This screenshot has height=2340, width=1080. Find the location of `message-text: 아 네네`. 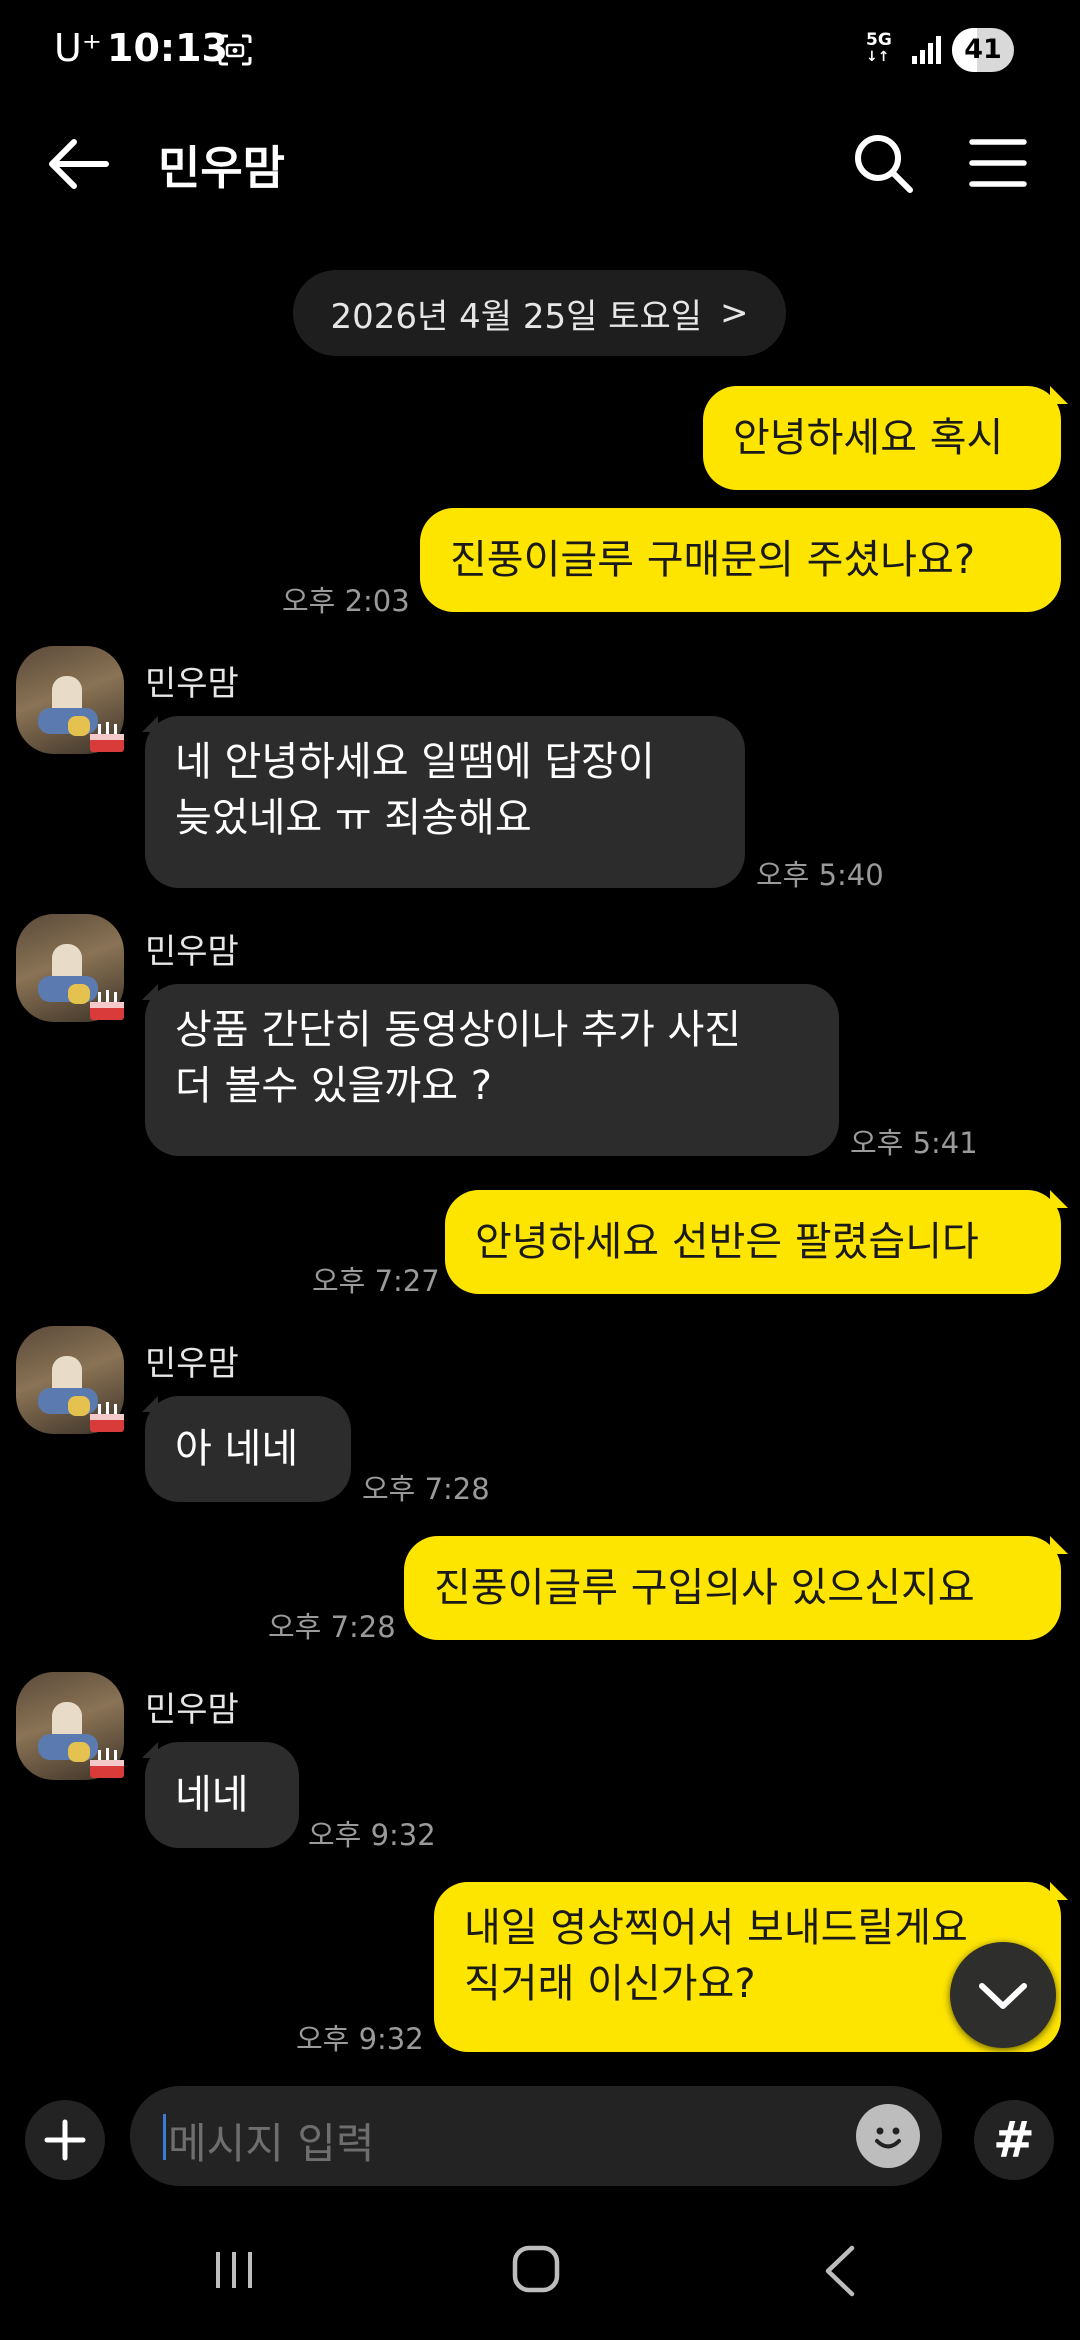

message-text: 아 네네 is located at coordinates (237, 1449).